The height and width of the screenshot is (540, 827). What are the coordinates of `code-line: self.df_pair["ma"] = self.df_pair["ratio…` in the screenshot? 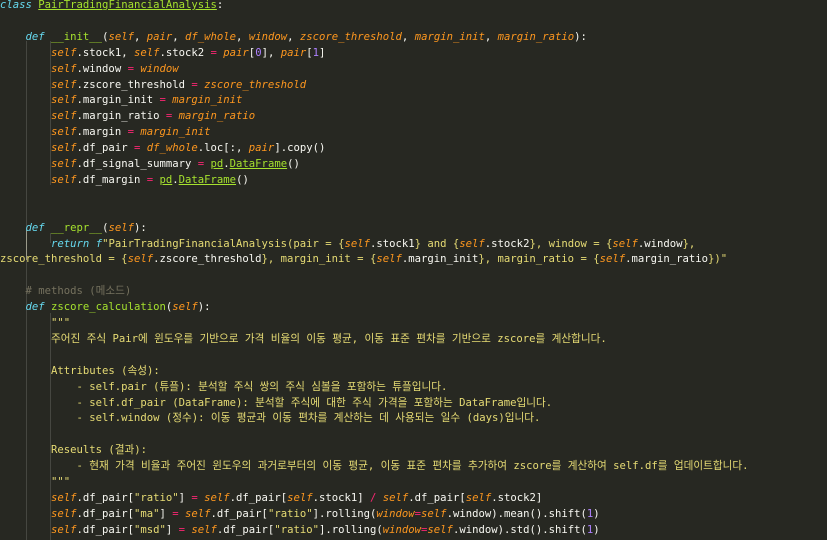 It's located at (413, 514).